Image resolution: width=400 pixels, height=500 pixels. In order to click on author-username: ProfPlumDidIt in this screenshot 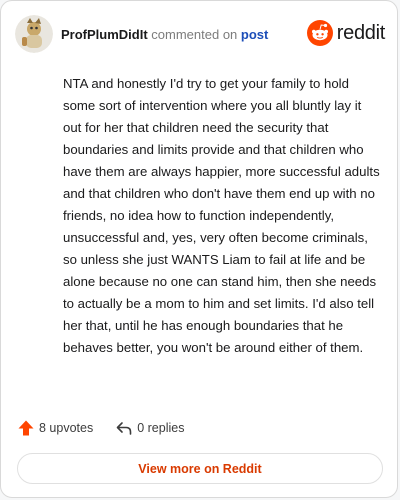, I will do `click(104, 34)`.